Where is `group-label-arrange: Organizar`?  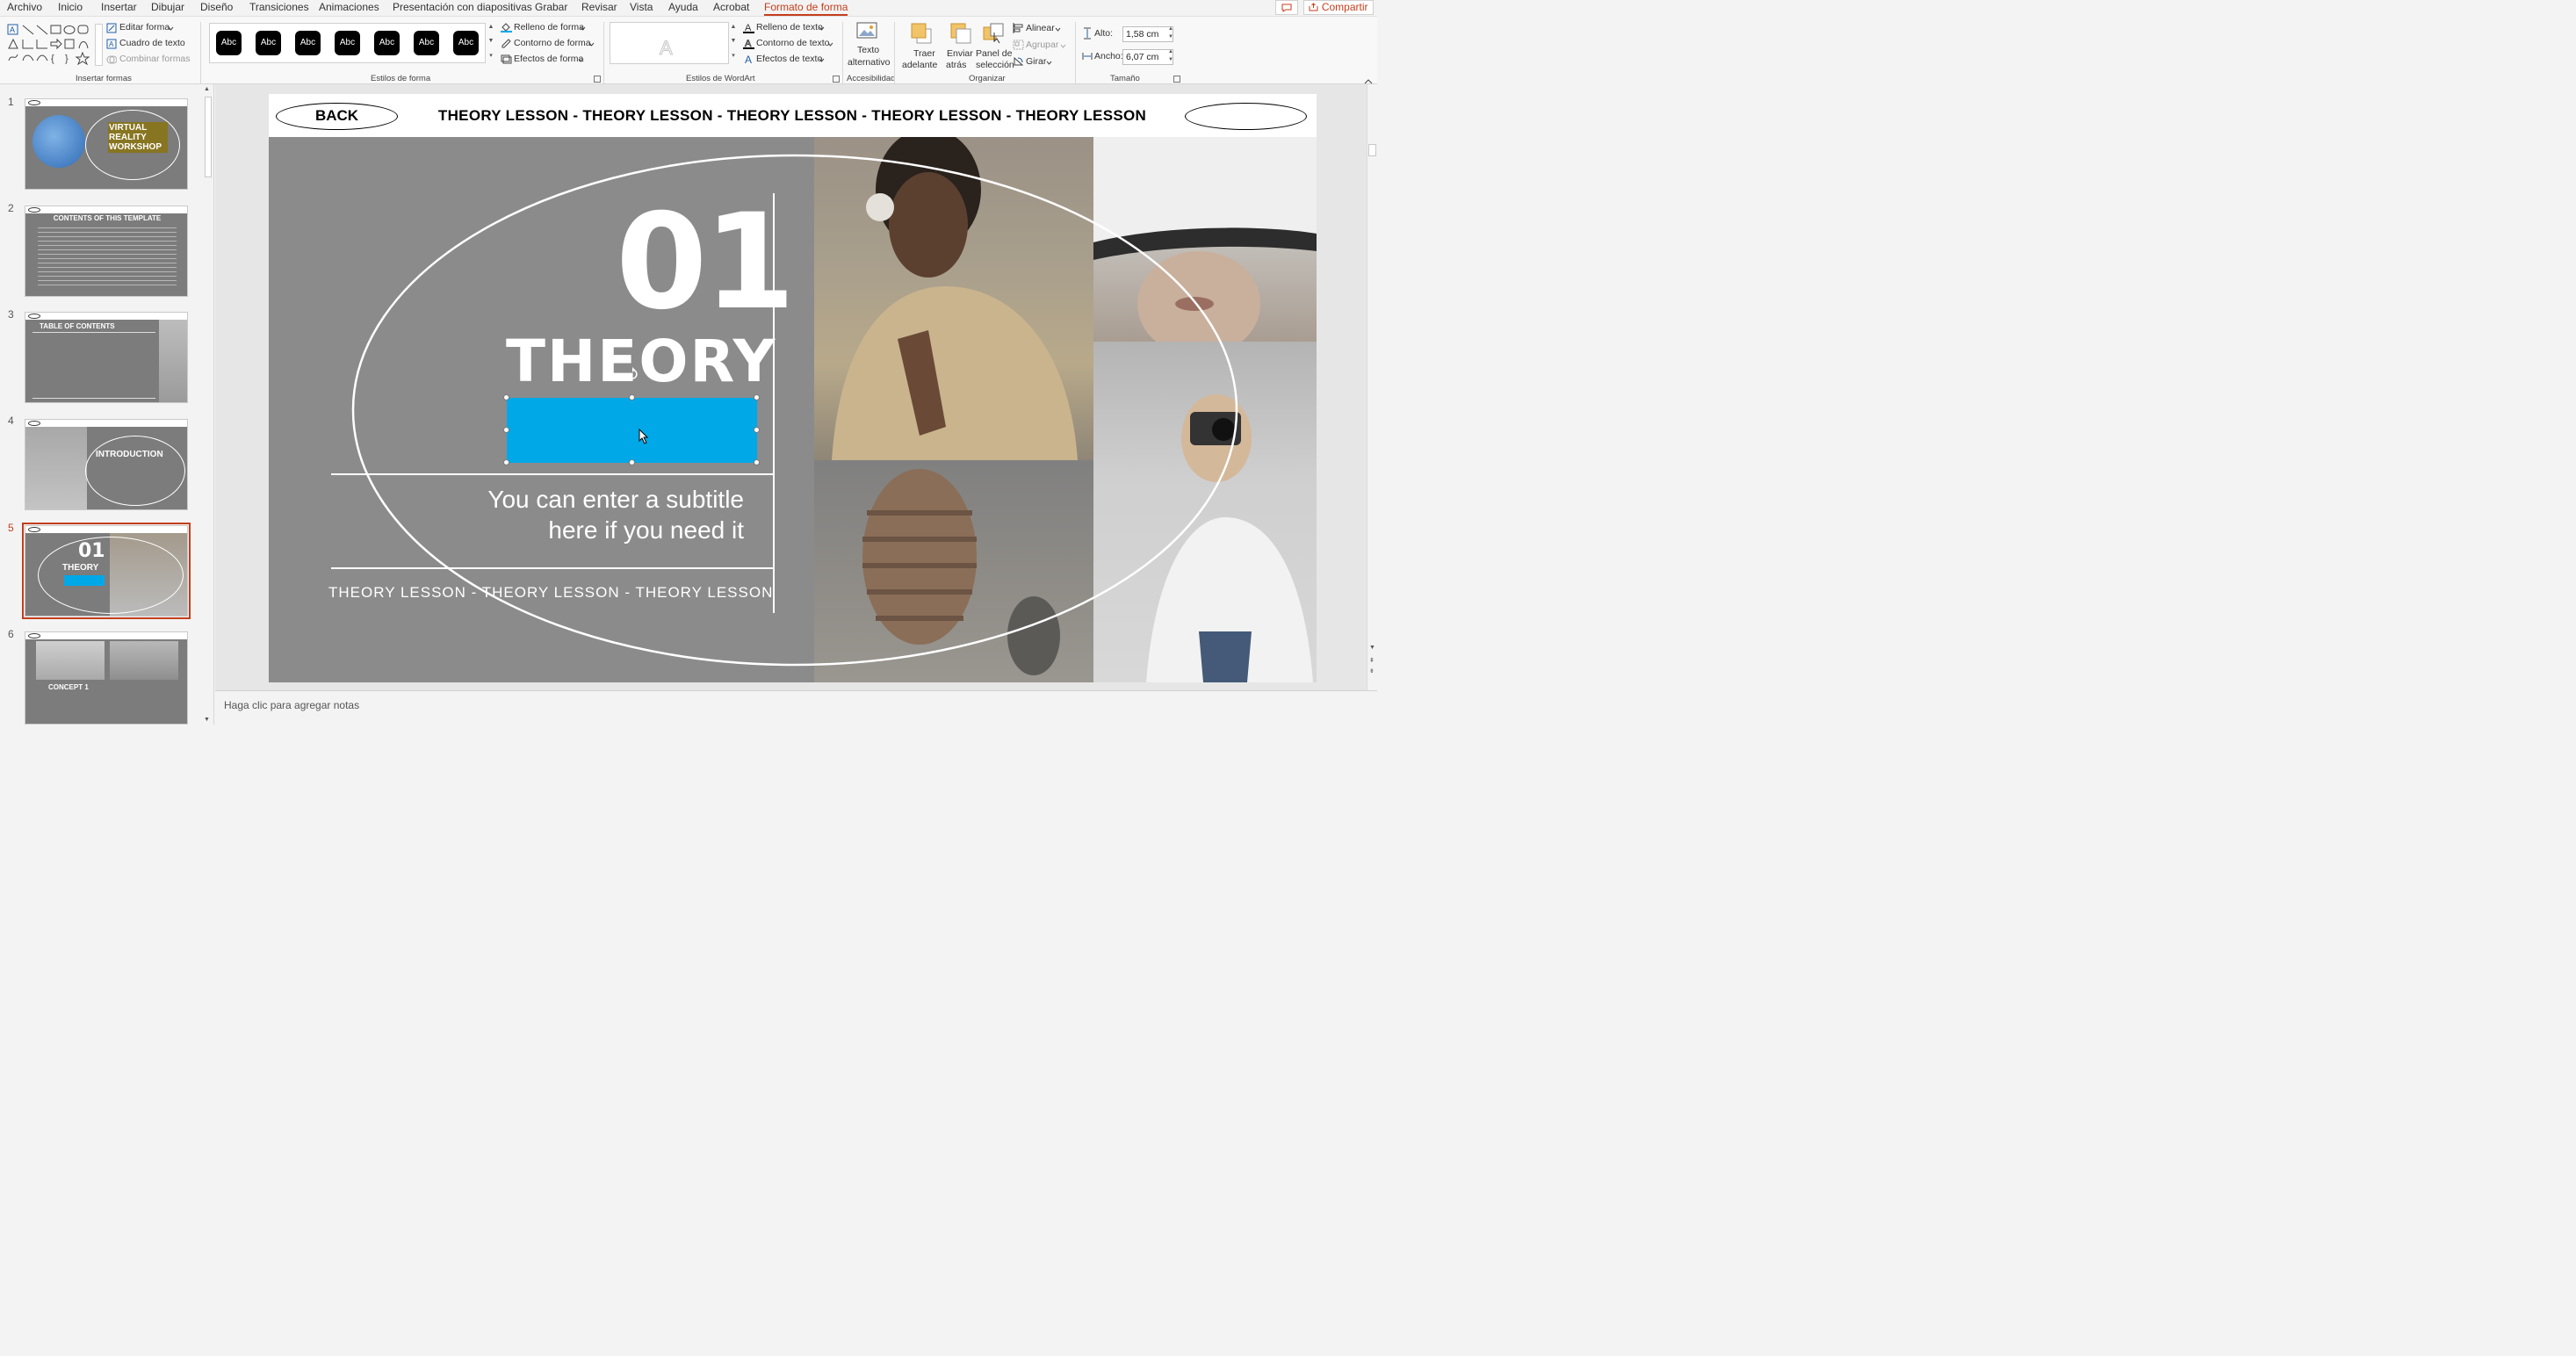
group-label-arrange: Organizar is located at coordinates (987, 79).